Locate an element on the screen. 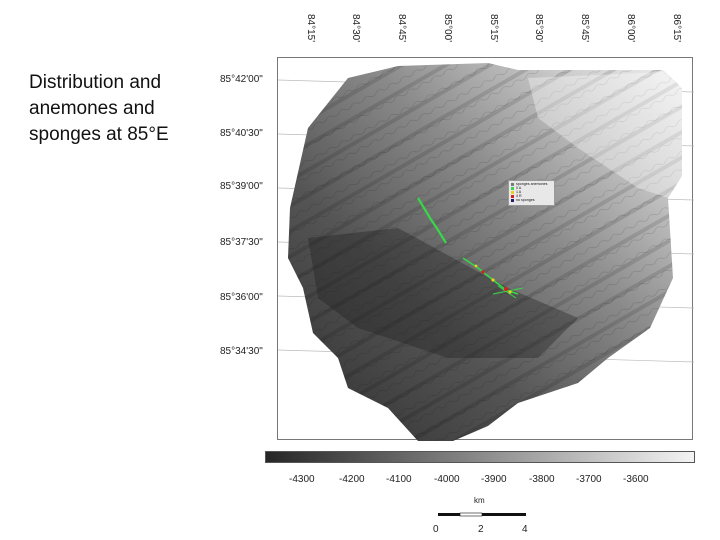 The width and height of the screenshot is (720, 540). depth-scale-tick: -3600 is located at coordinates (636, 479).